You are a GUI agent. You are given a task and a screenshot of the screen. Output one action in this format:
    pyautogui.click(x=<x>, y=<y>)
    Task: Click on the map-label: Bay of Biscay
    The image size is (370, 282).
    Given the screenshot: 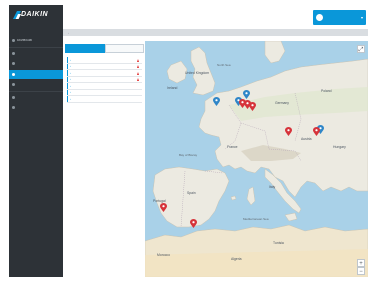 What is the action you would take?
    pyautogui.click(x=188, y=155)
    